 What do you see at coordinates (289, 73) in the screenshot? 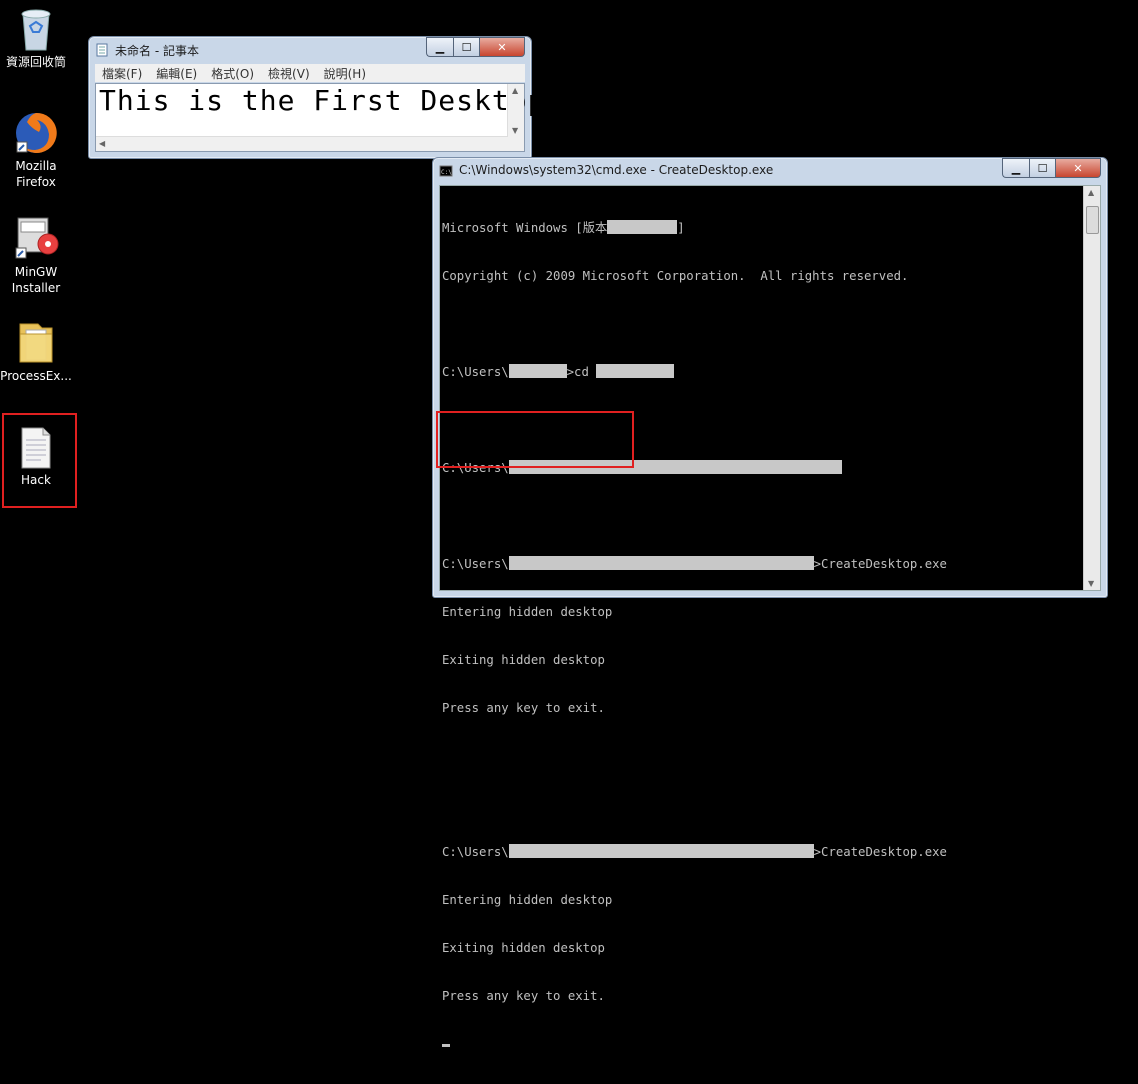
I see `menu-view: 檢視(V)` at bounding box center [289, 73].